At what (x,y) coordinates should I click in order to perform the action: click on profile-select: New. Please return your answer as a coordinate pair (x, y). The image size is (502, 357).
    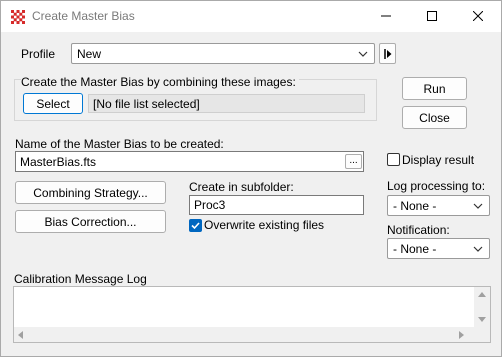
    Looking at the image, I should click on (223, 53).